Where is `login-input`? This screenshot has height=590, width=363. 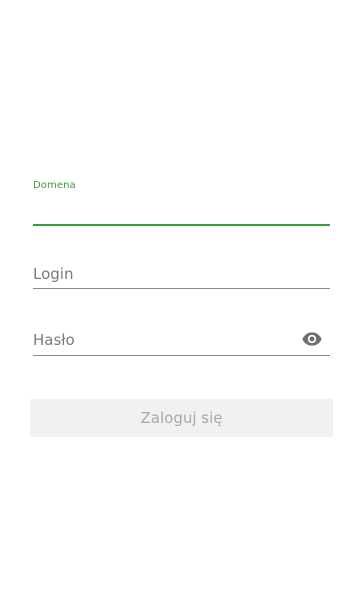
login-input is located at coordinates (163, 274).